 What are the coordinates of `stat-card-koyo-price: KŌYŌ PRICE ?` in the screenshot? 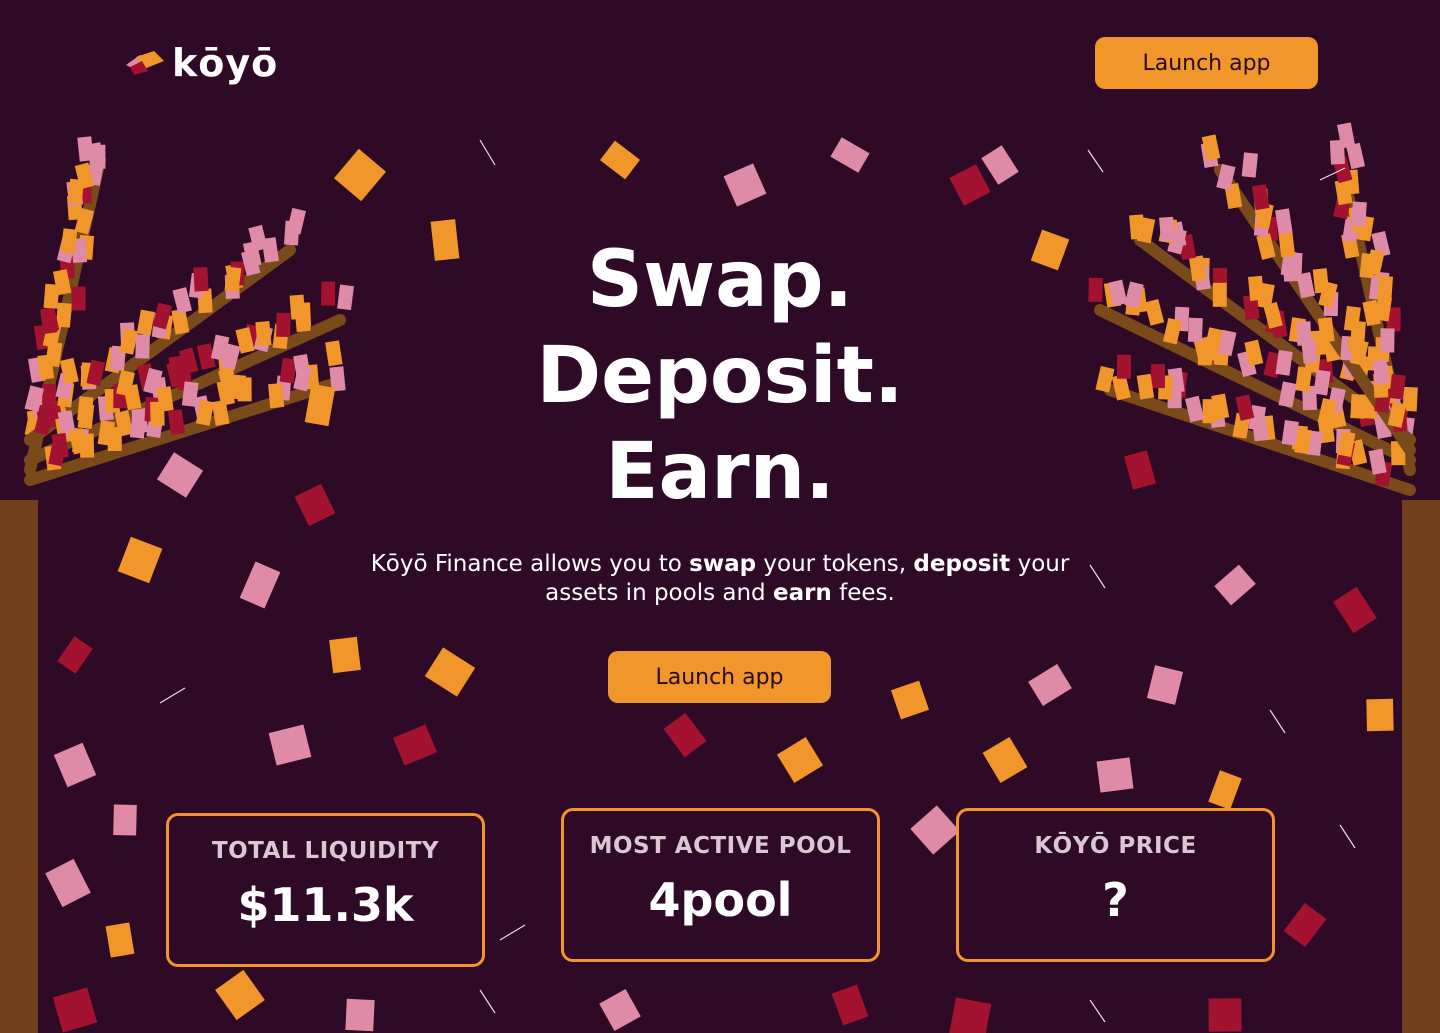 It's located at (1115, 885).